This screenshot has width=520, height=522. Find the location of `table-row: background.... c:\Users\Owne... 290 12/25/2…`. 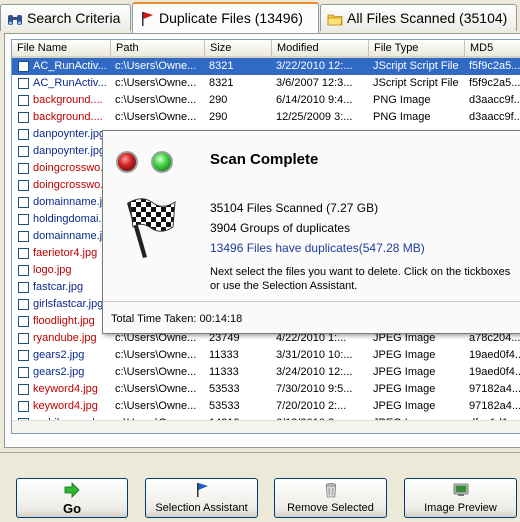

table-row: background.... c:\Users\Owne... 290 12/25/2… is located at coordinates (266, 117).